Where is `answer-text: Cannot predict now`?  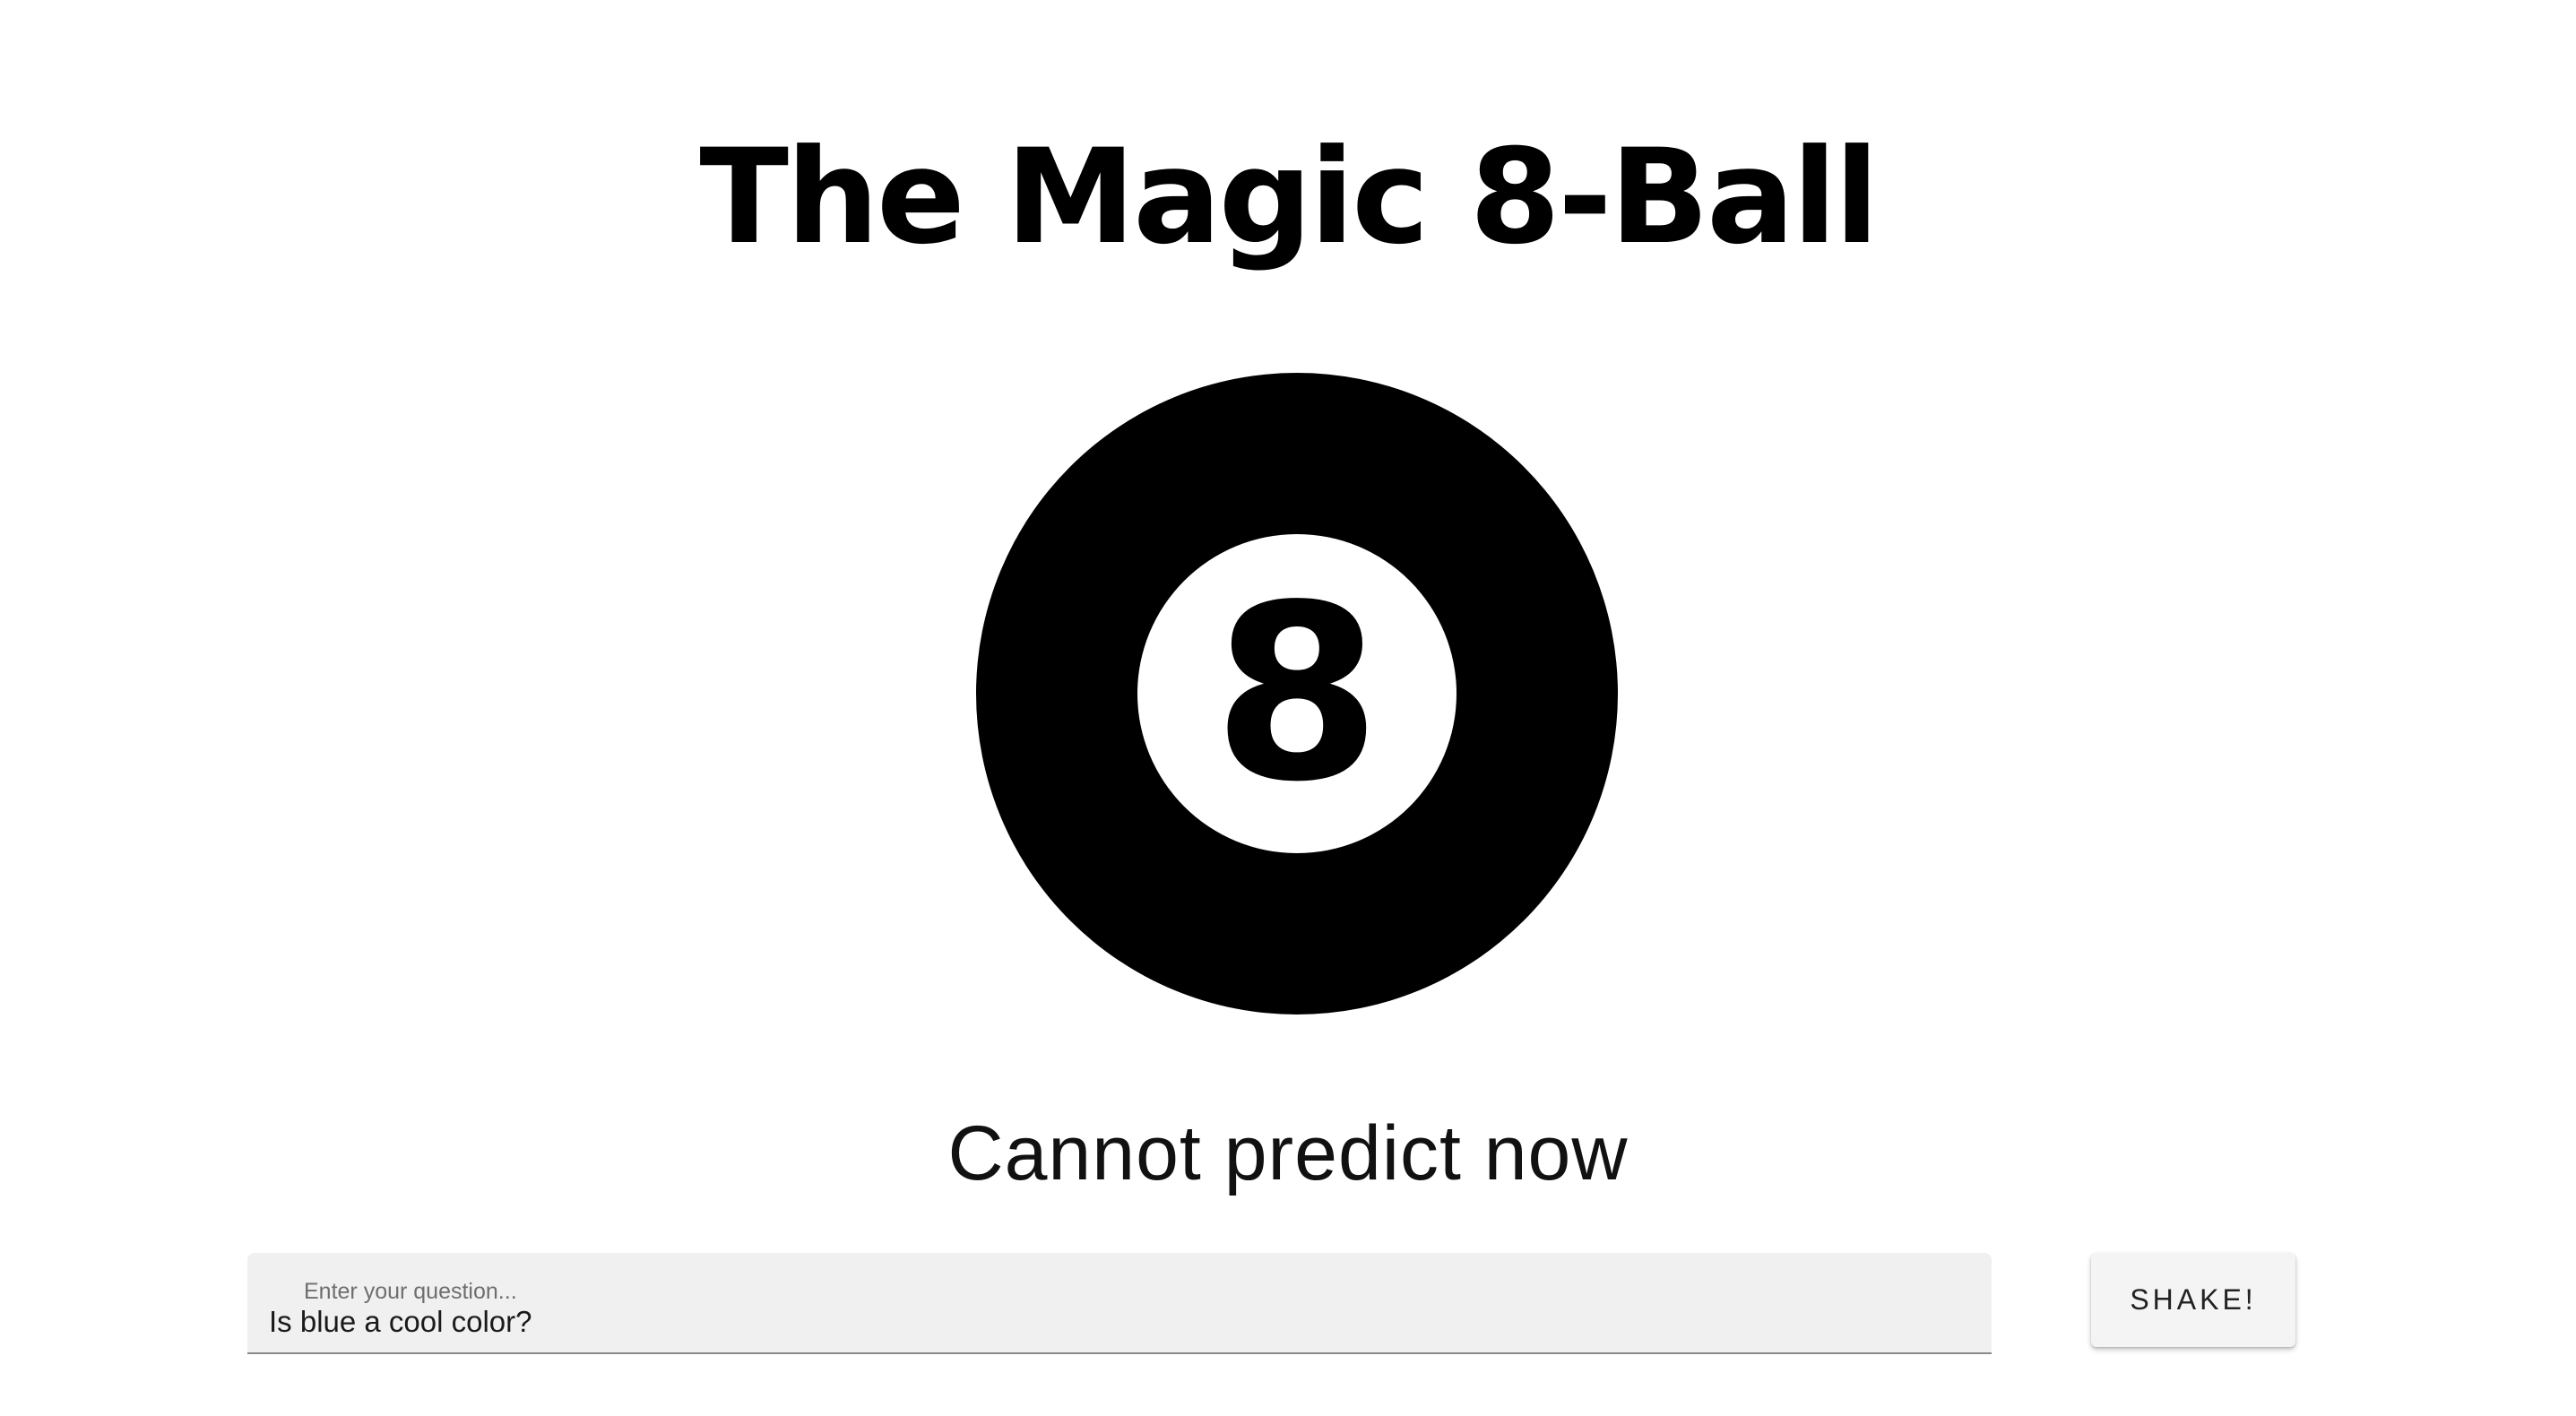
answer-text: Cannot predict now is located at coordinates (1288, 1153).